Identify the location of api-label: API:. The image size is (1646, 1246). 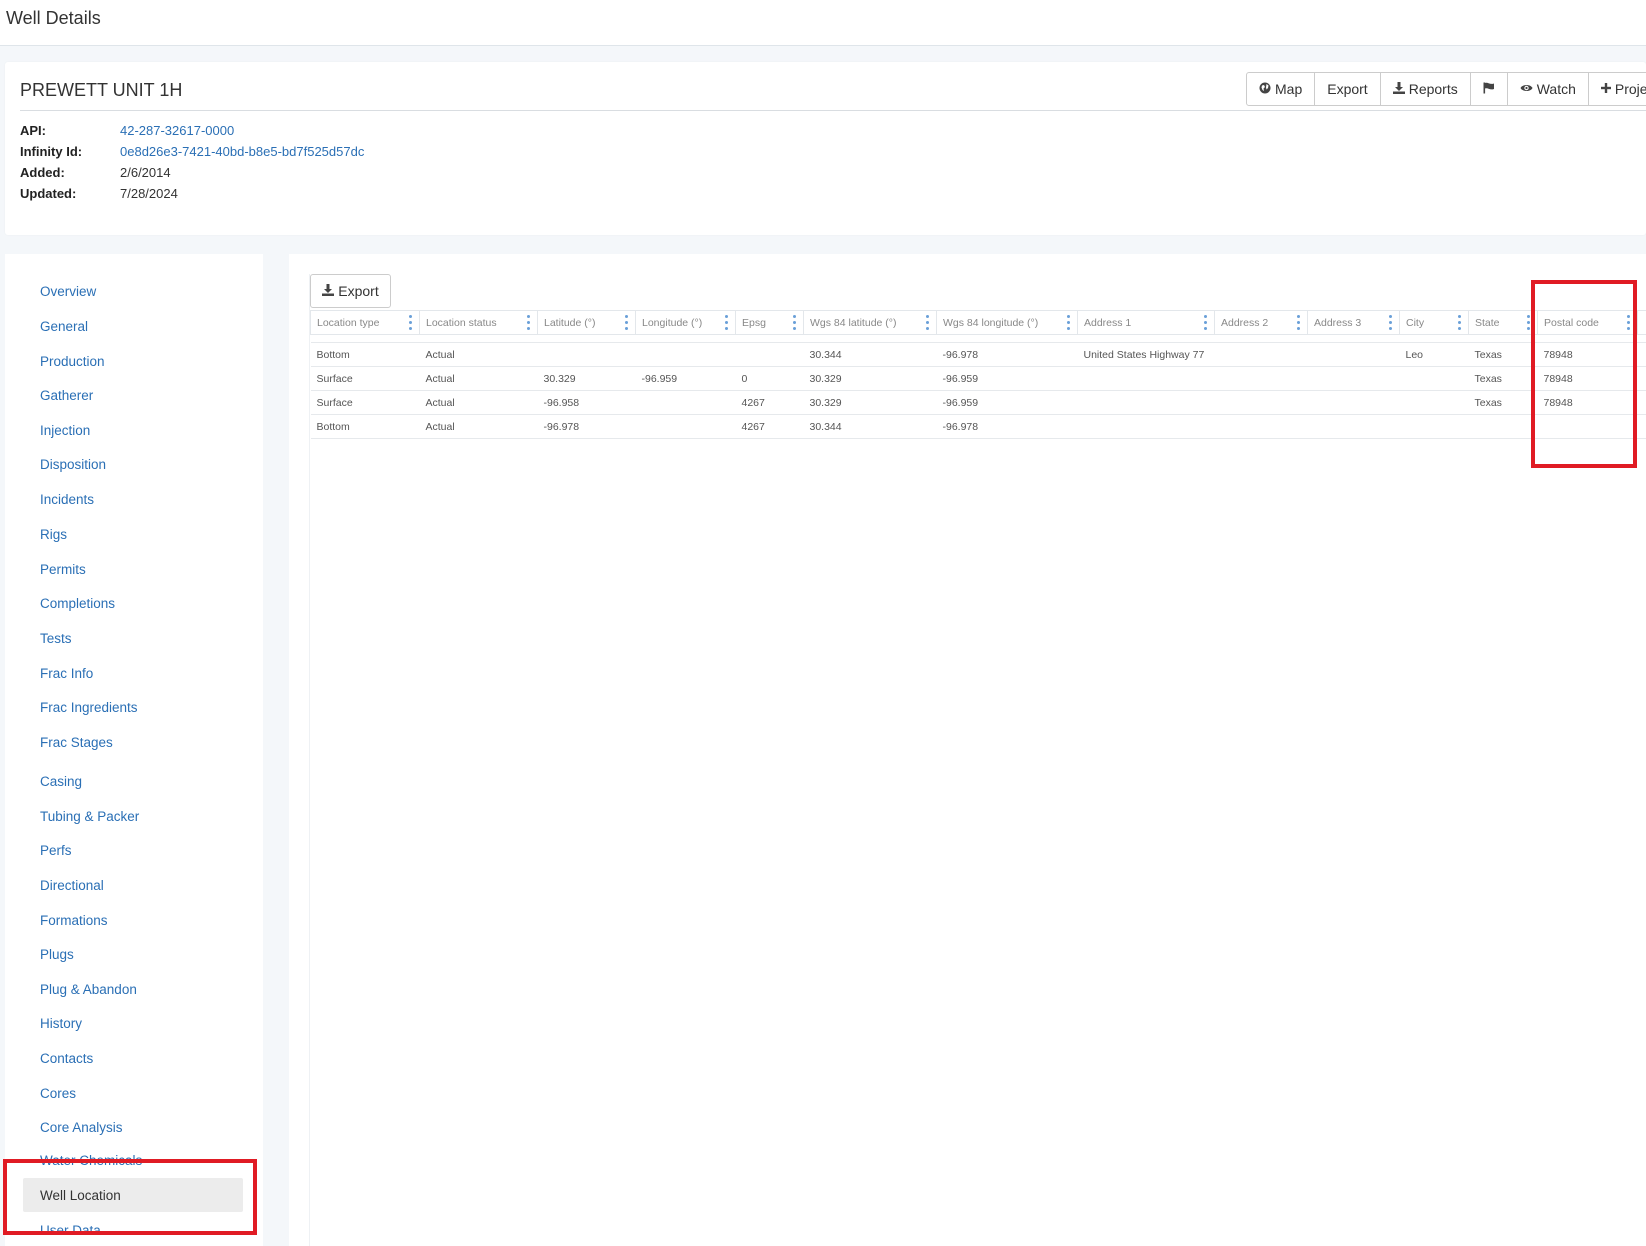
(33, 130).